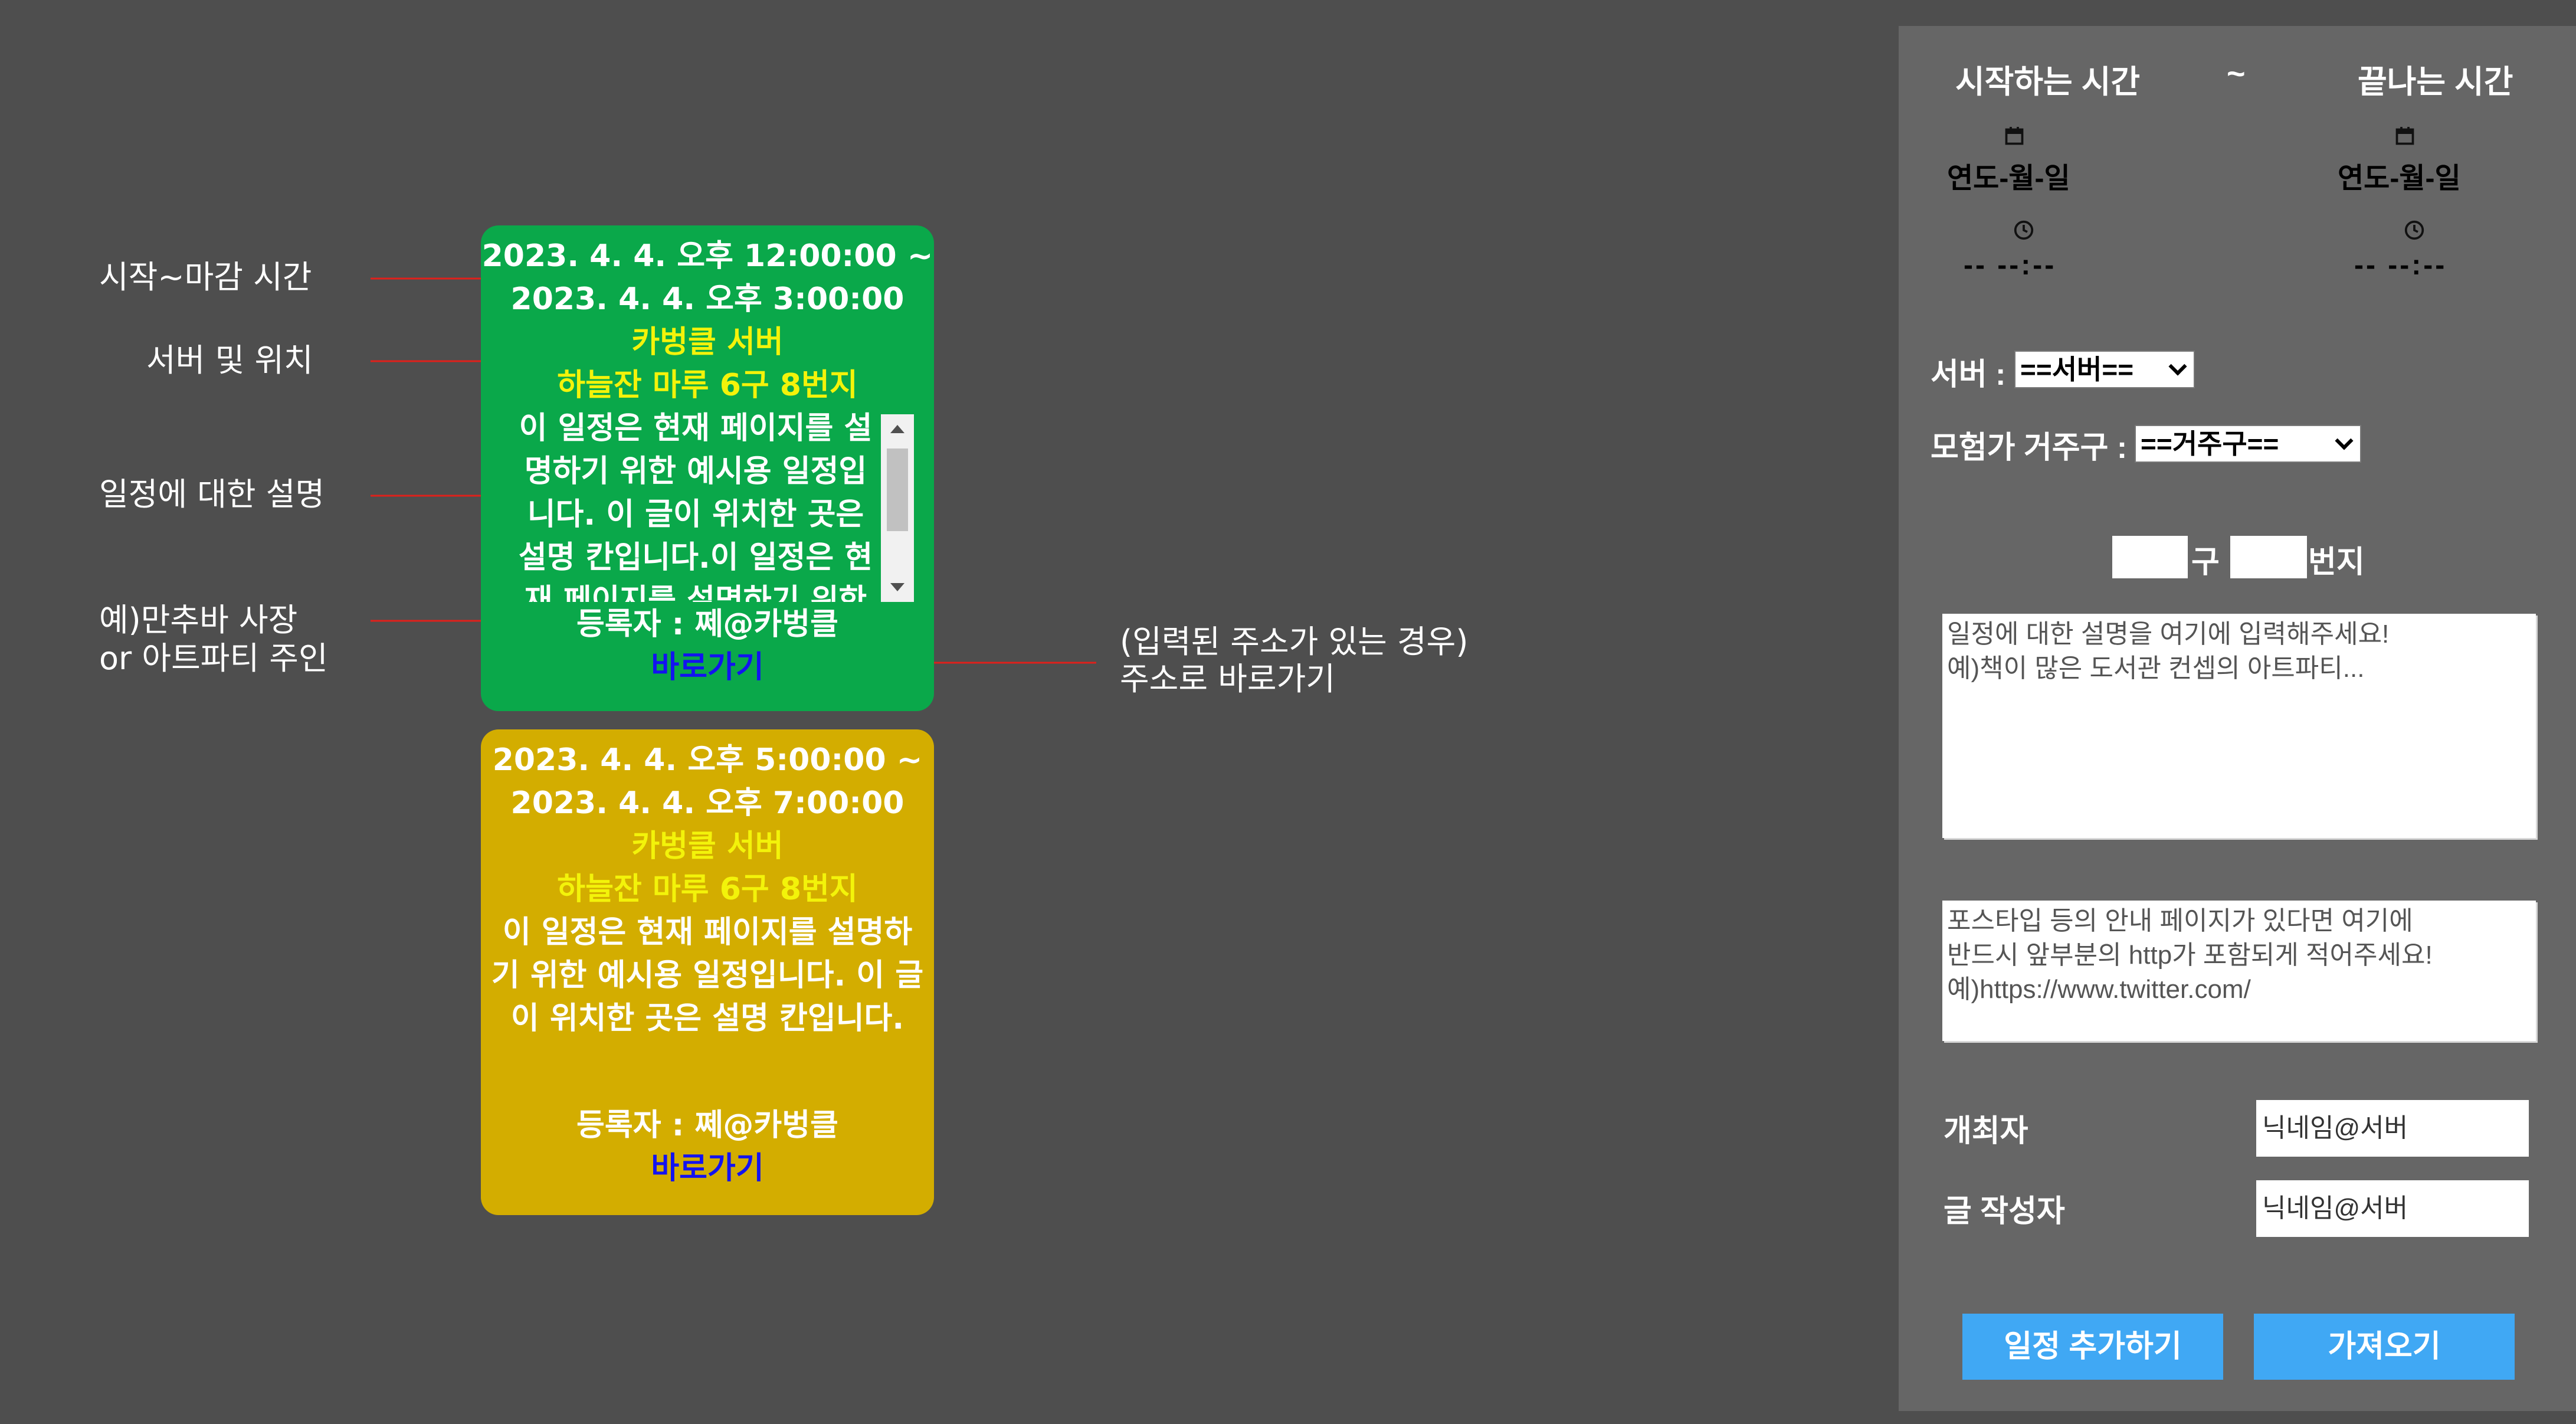 Image resolution: width=2576 pixels, height=1424 pixels. I want to click on end-date-placeholder: 연도-월-일, so click(2399, 178).